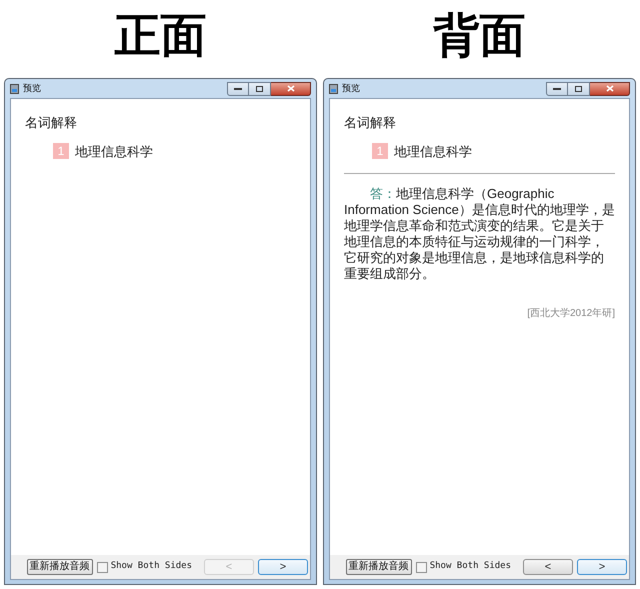  Describe the element at coordinates (479, 234) in the screenshot. I see `answer-text: 答：地理信息科学（Geographic Information Science）是信息时代的地理学，是地理学信息革命和范式演变的结果。它是关于地理信息的本质特征与运动规律的一门科学，它研究的对象是地理信息，是地球信息科学的重要组成部分。` at that location.